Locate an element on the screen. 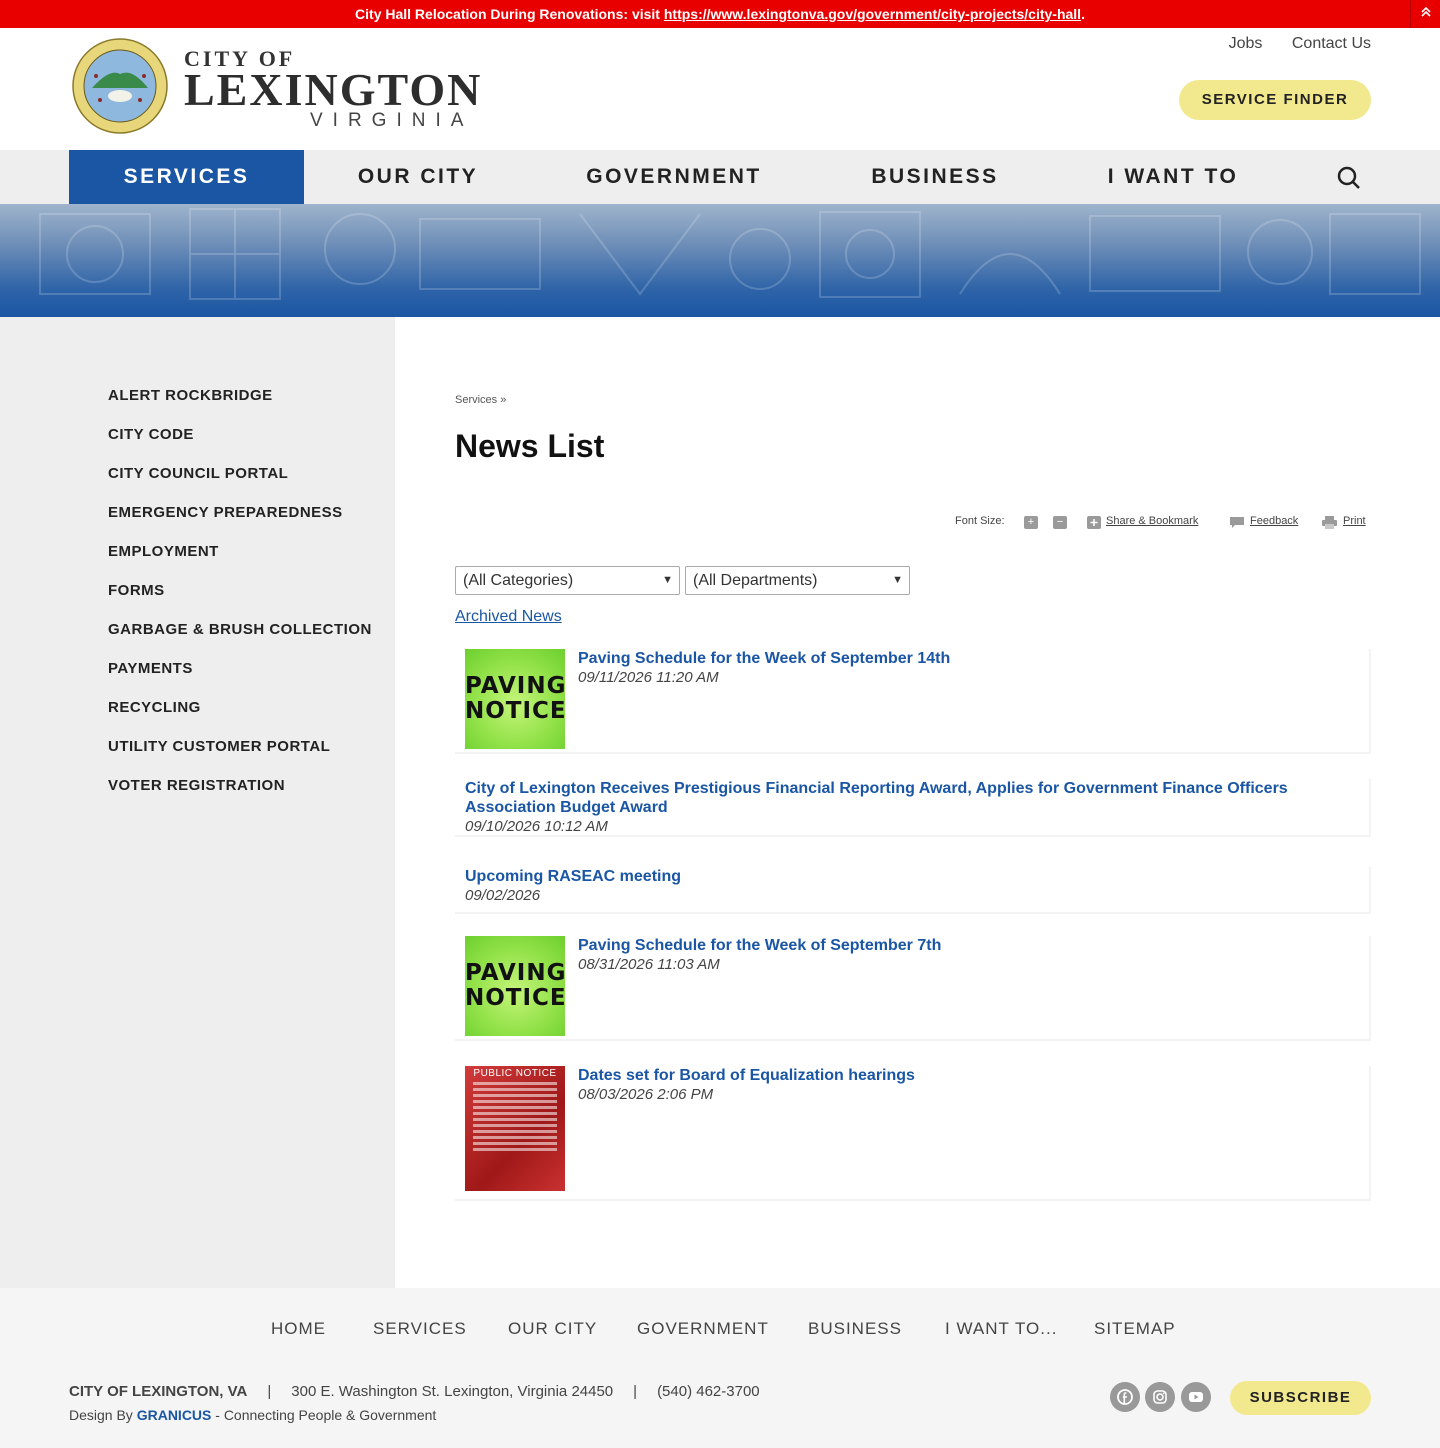 The width and height of the screenshot is (1440, 1448). logo-virginia: VIRGINIA is located at coordinates (392, 120).